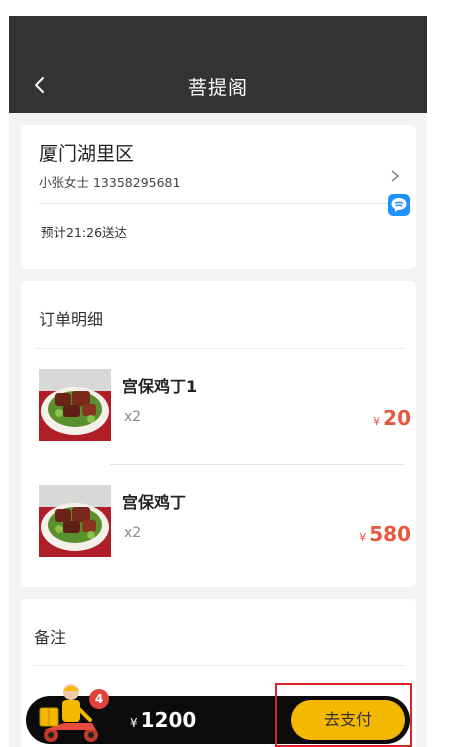  I want to click on item-price-value: 580, so click(390, 534).